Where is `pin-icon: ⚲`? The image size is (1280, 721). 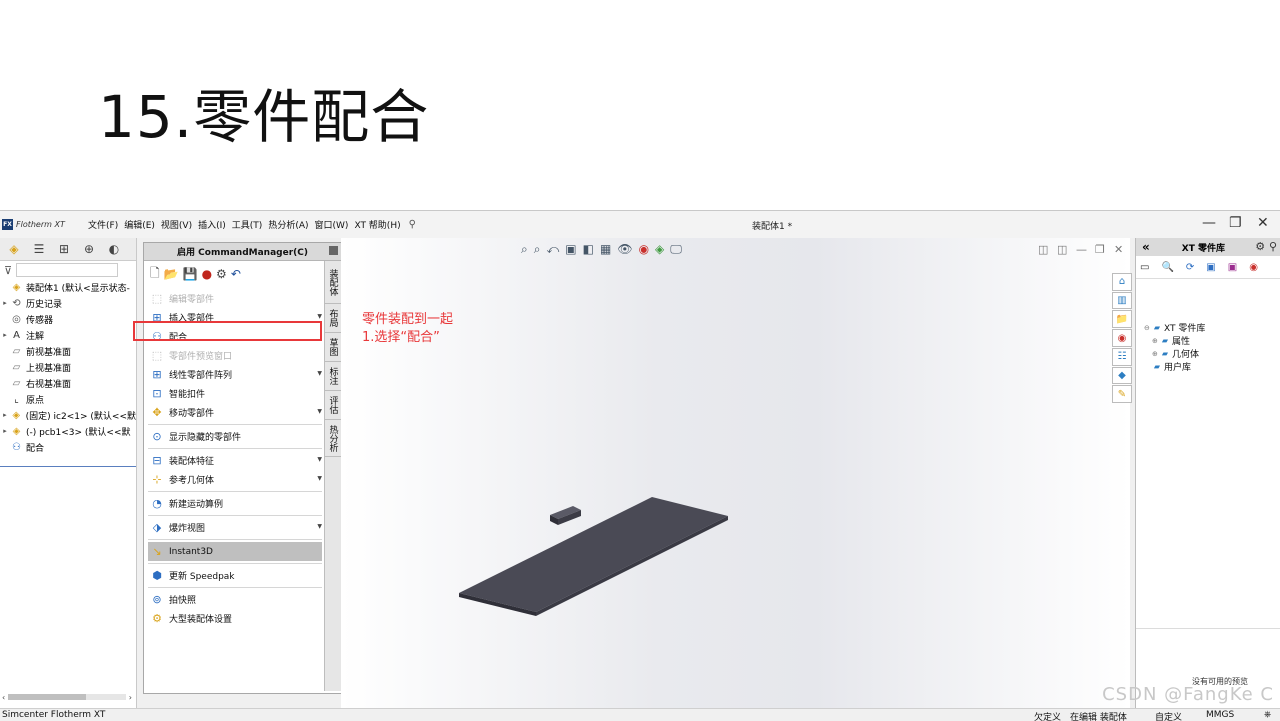 pin-icon: ⚲ is located at coordinates (412, 224).